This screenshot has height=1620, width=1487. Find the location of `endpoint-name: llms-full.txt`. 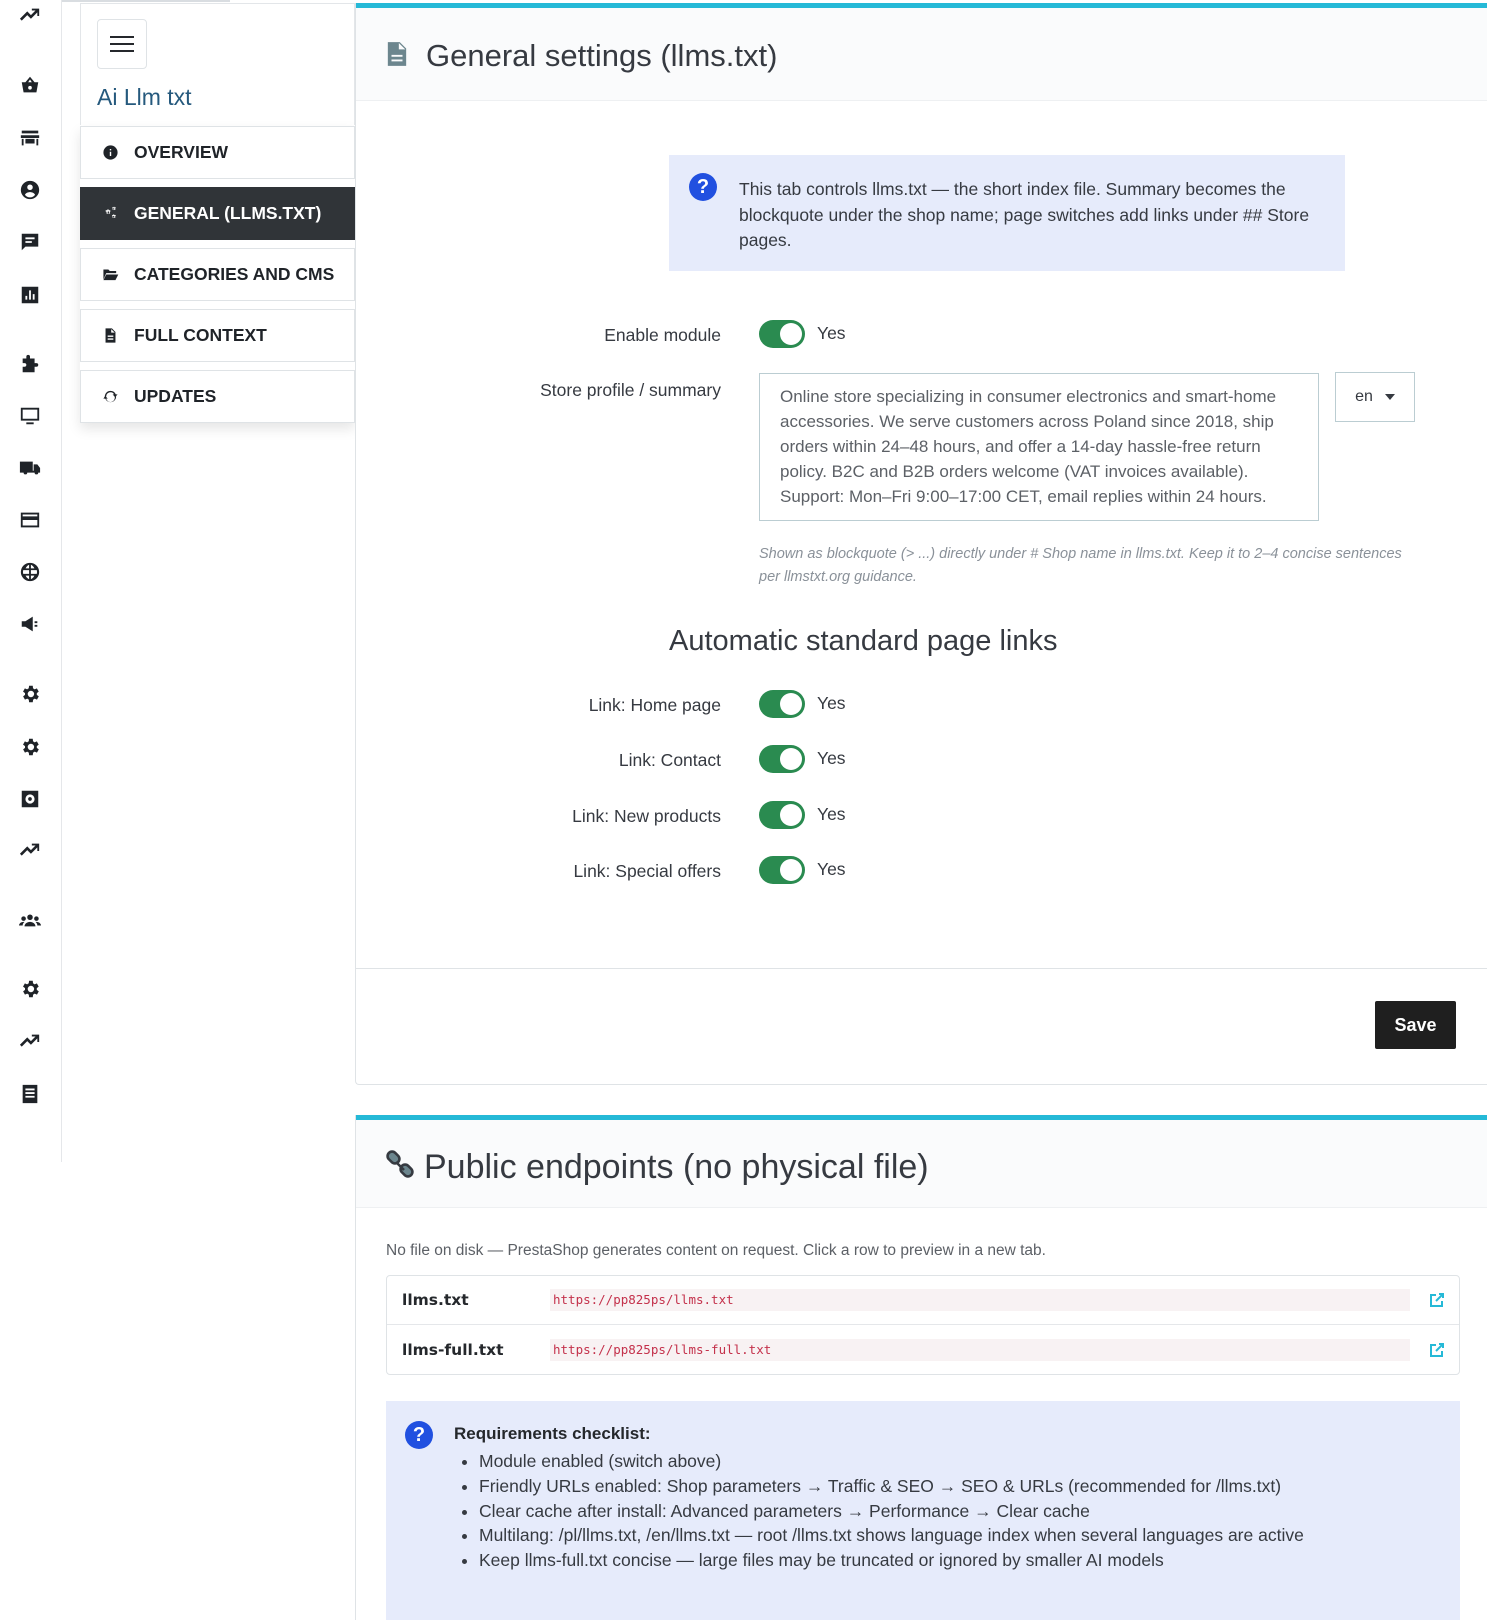

endpoint-name: llms-full.txt is located at coordinates (453, 1349).